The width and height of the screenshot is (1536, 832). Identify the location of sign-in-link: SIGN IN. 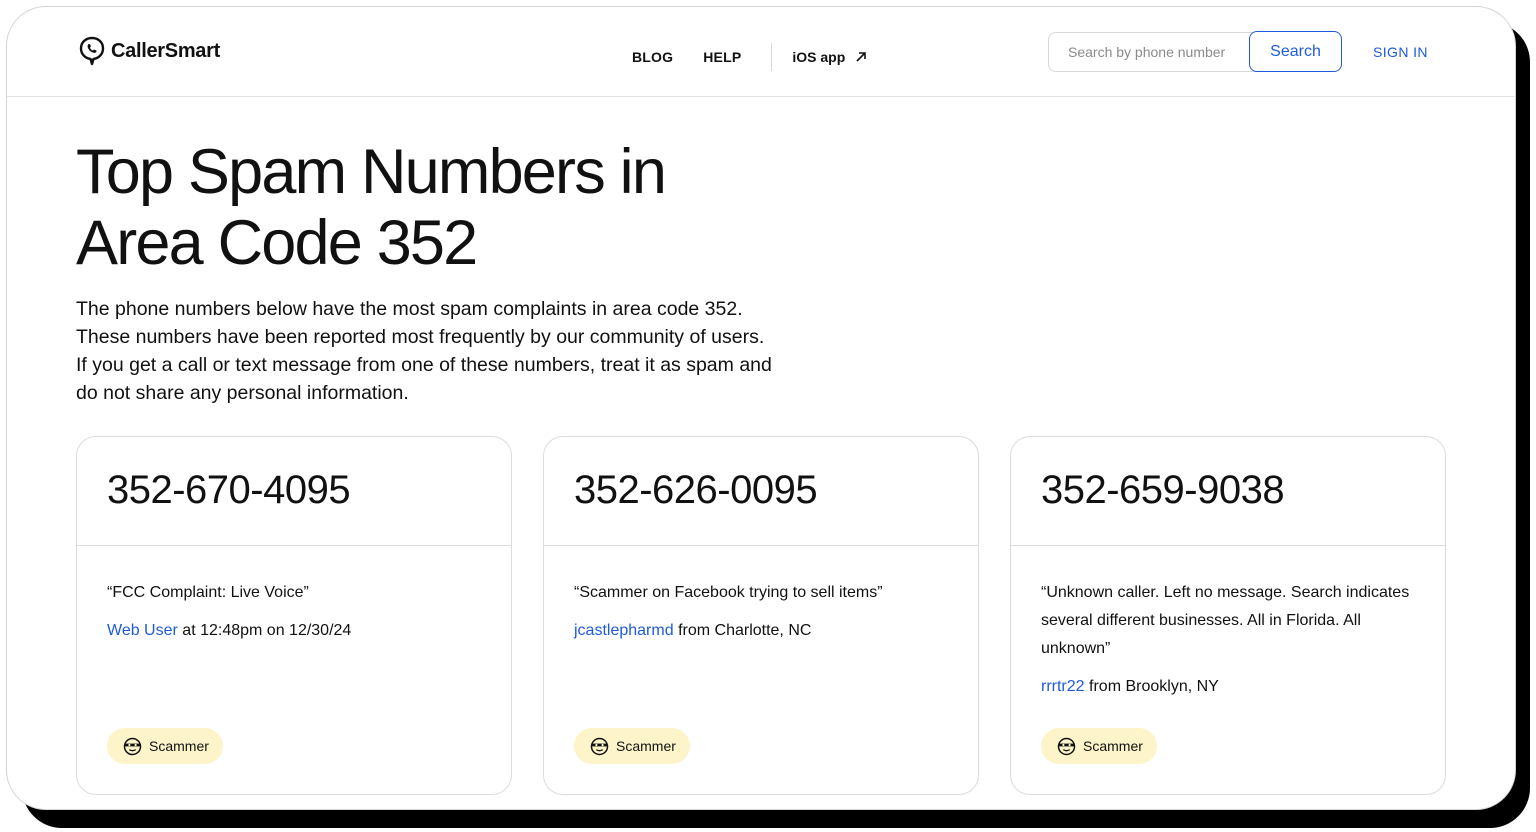
(1400, 52).